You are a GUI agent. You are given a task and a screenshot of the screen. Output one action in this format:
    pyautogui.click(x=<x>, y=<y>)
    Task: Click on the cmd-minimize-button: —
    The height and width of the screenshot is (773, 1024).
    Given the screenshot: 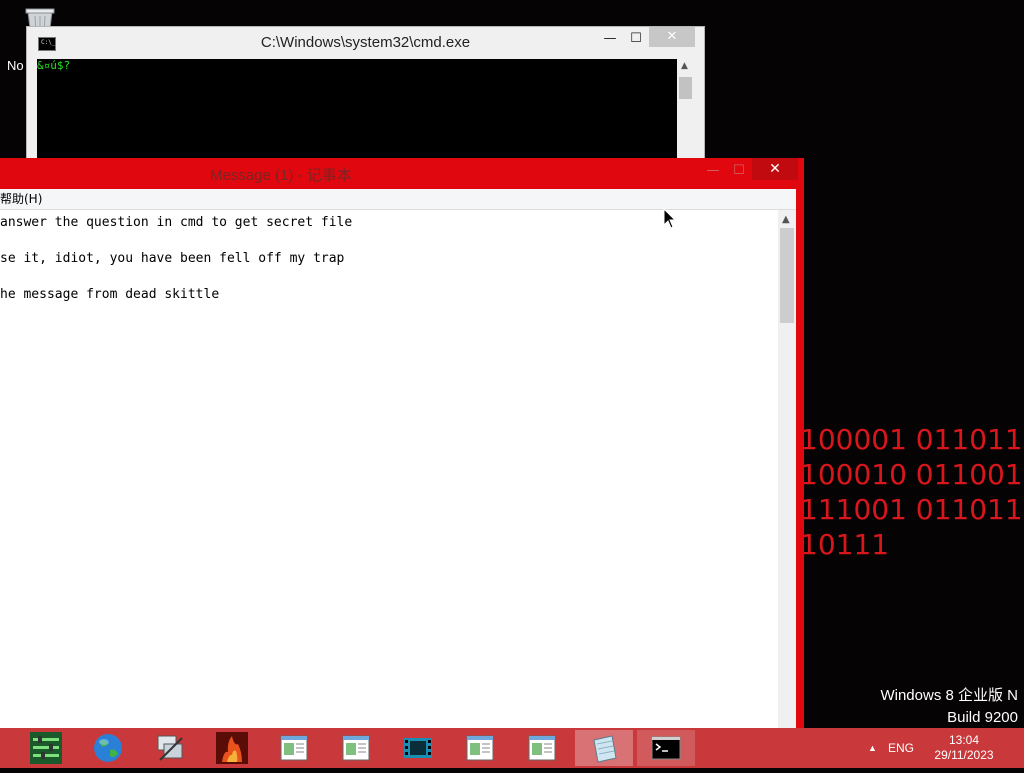 What is the action you would take?
    pyautogui.click(x=610, y=39)
    